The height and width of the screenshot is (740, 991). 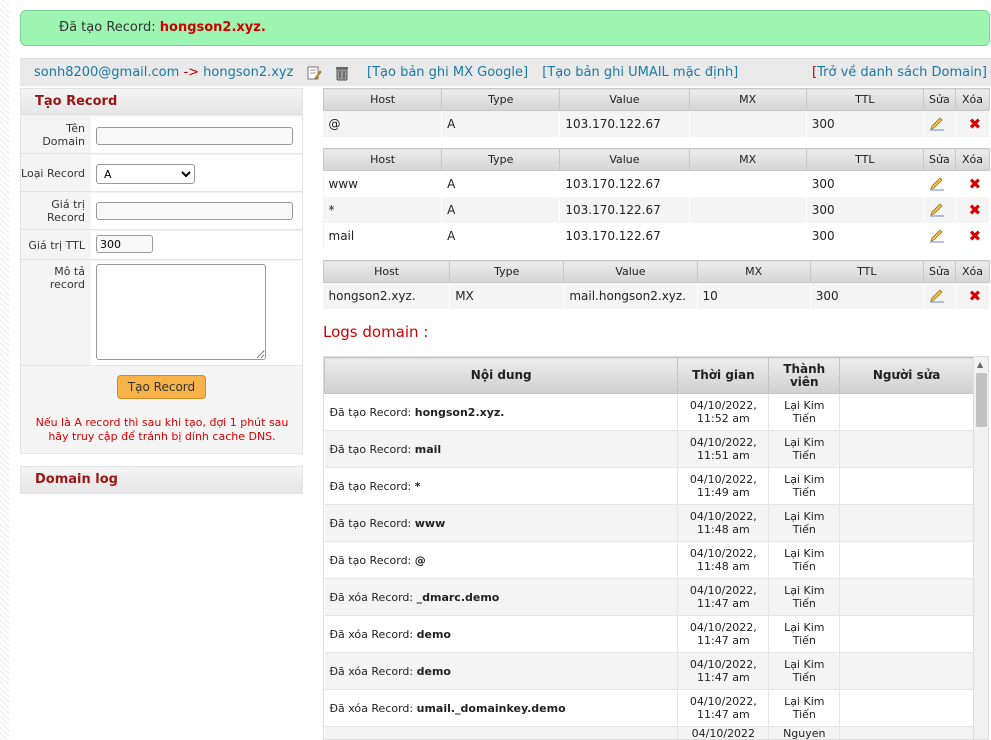 What do you see at coordinates (507, 295) in the screenshot?
I see `record-type: MX` at bounding box center [507, 295].